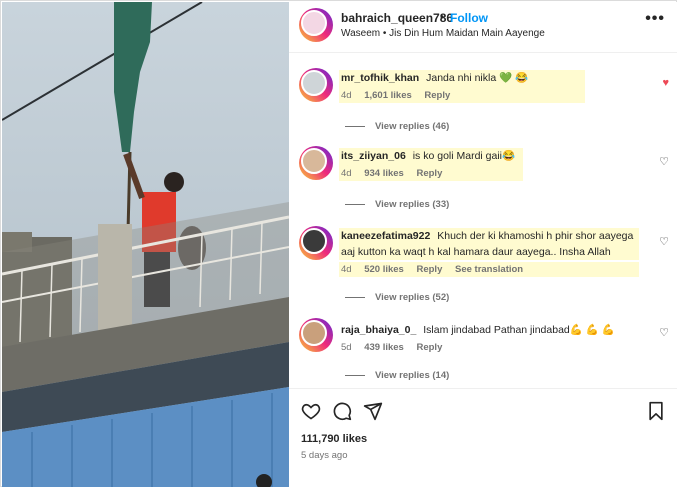 This screenshot has width=677, height=489. Describe the element at coordinates (388, 95) in the screenshot. I see `comment-likes: 1,601 likes` at that location.